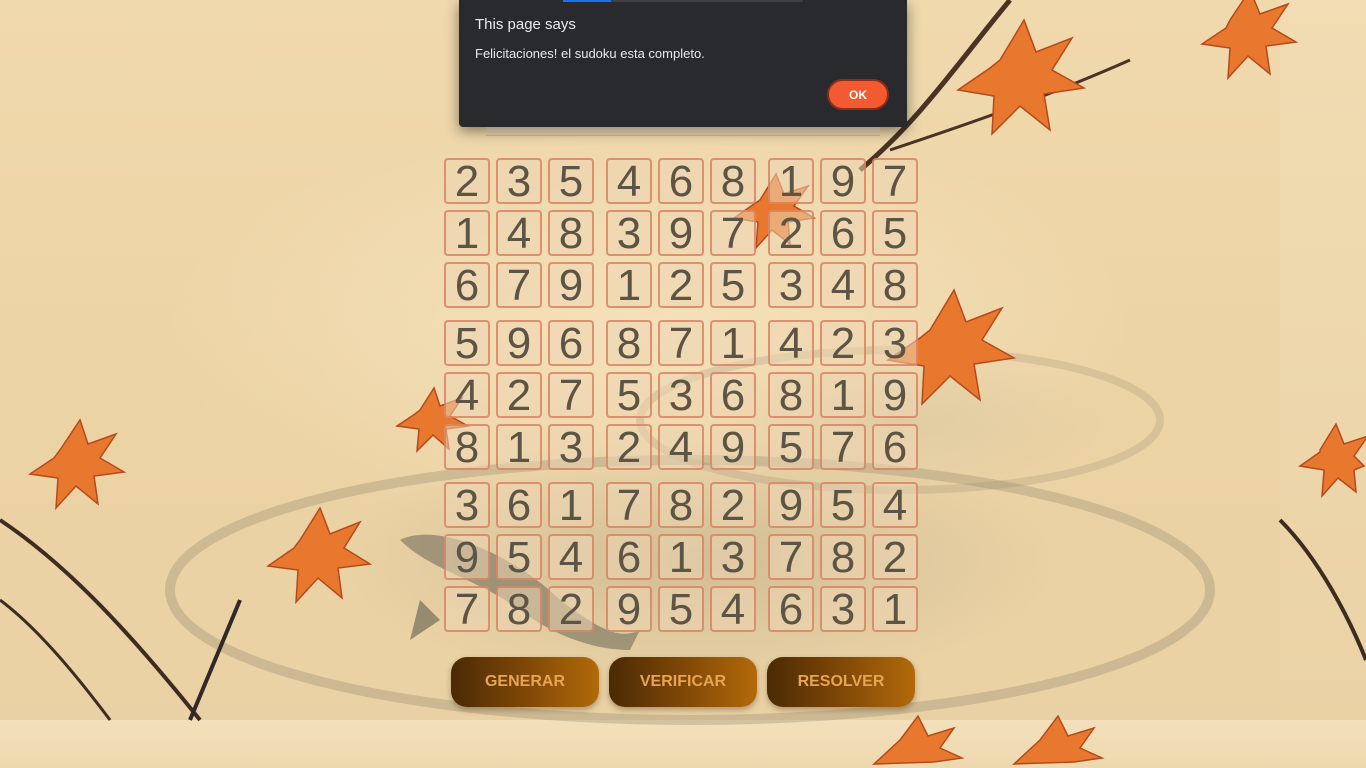  I want to click on dialog-backdrop-edge, so click(683, 131).